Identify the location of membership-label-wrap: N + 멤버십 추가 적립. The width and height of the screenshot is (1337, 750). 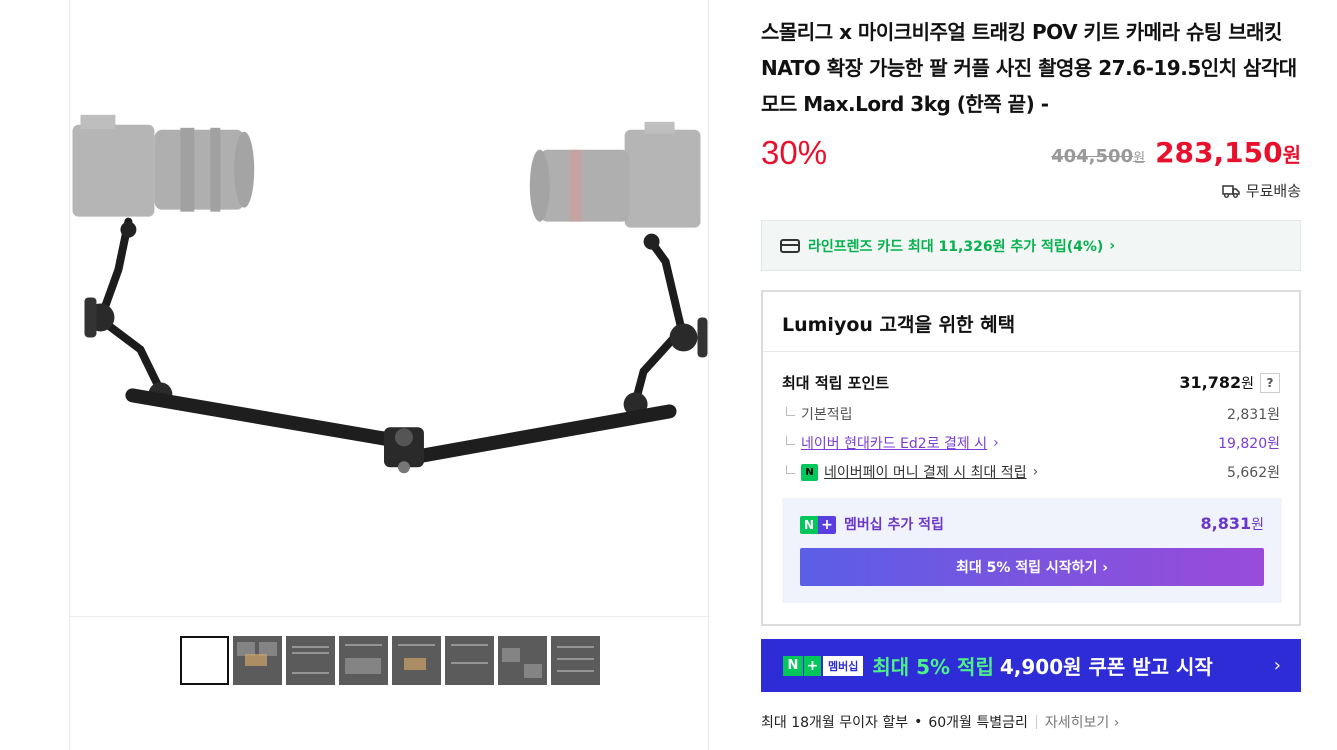
(872, 524).